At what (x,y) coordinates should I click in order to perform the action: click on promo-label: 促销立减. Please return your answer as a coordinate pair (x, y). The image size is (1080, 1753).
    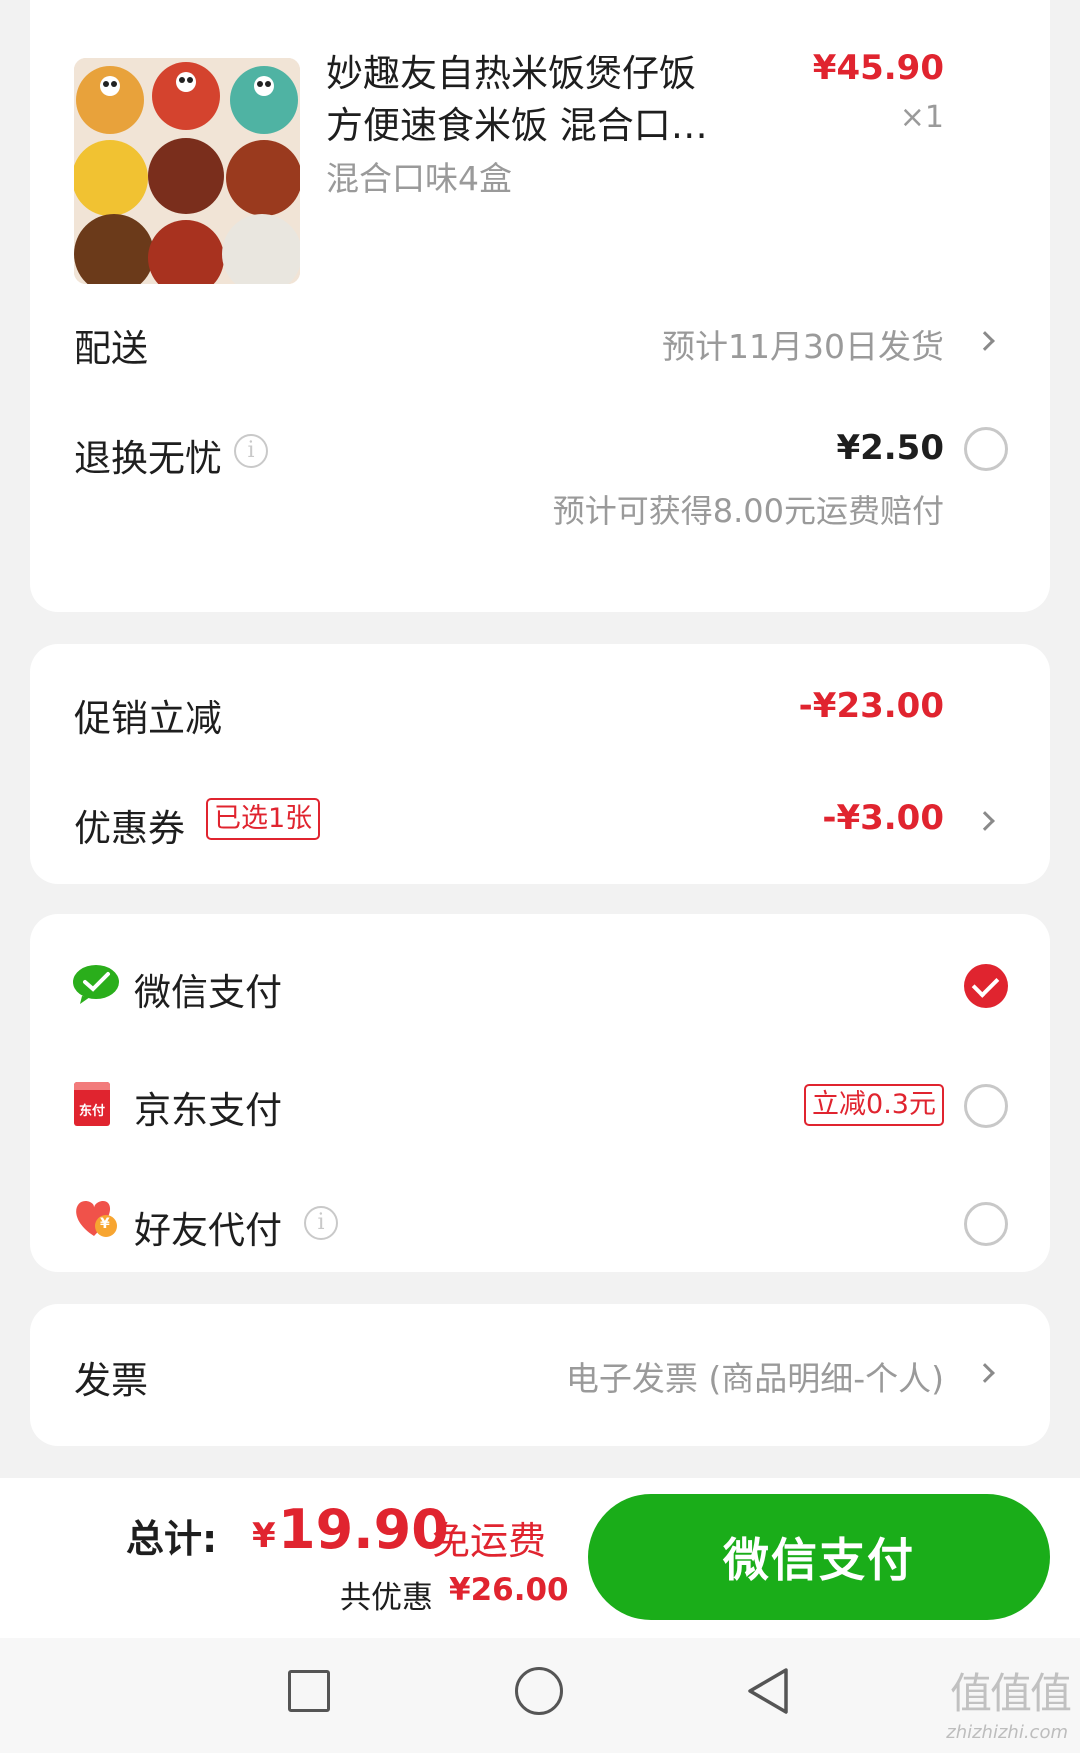
    Looking at the image, I should click on (148, 718).